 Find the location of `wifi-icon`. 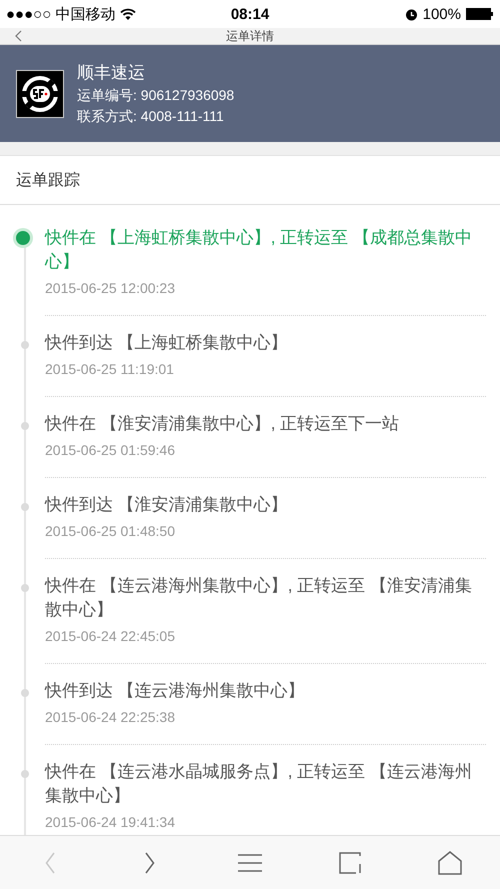

wifi-icon is located at coordinates (128, 14).